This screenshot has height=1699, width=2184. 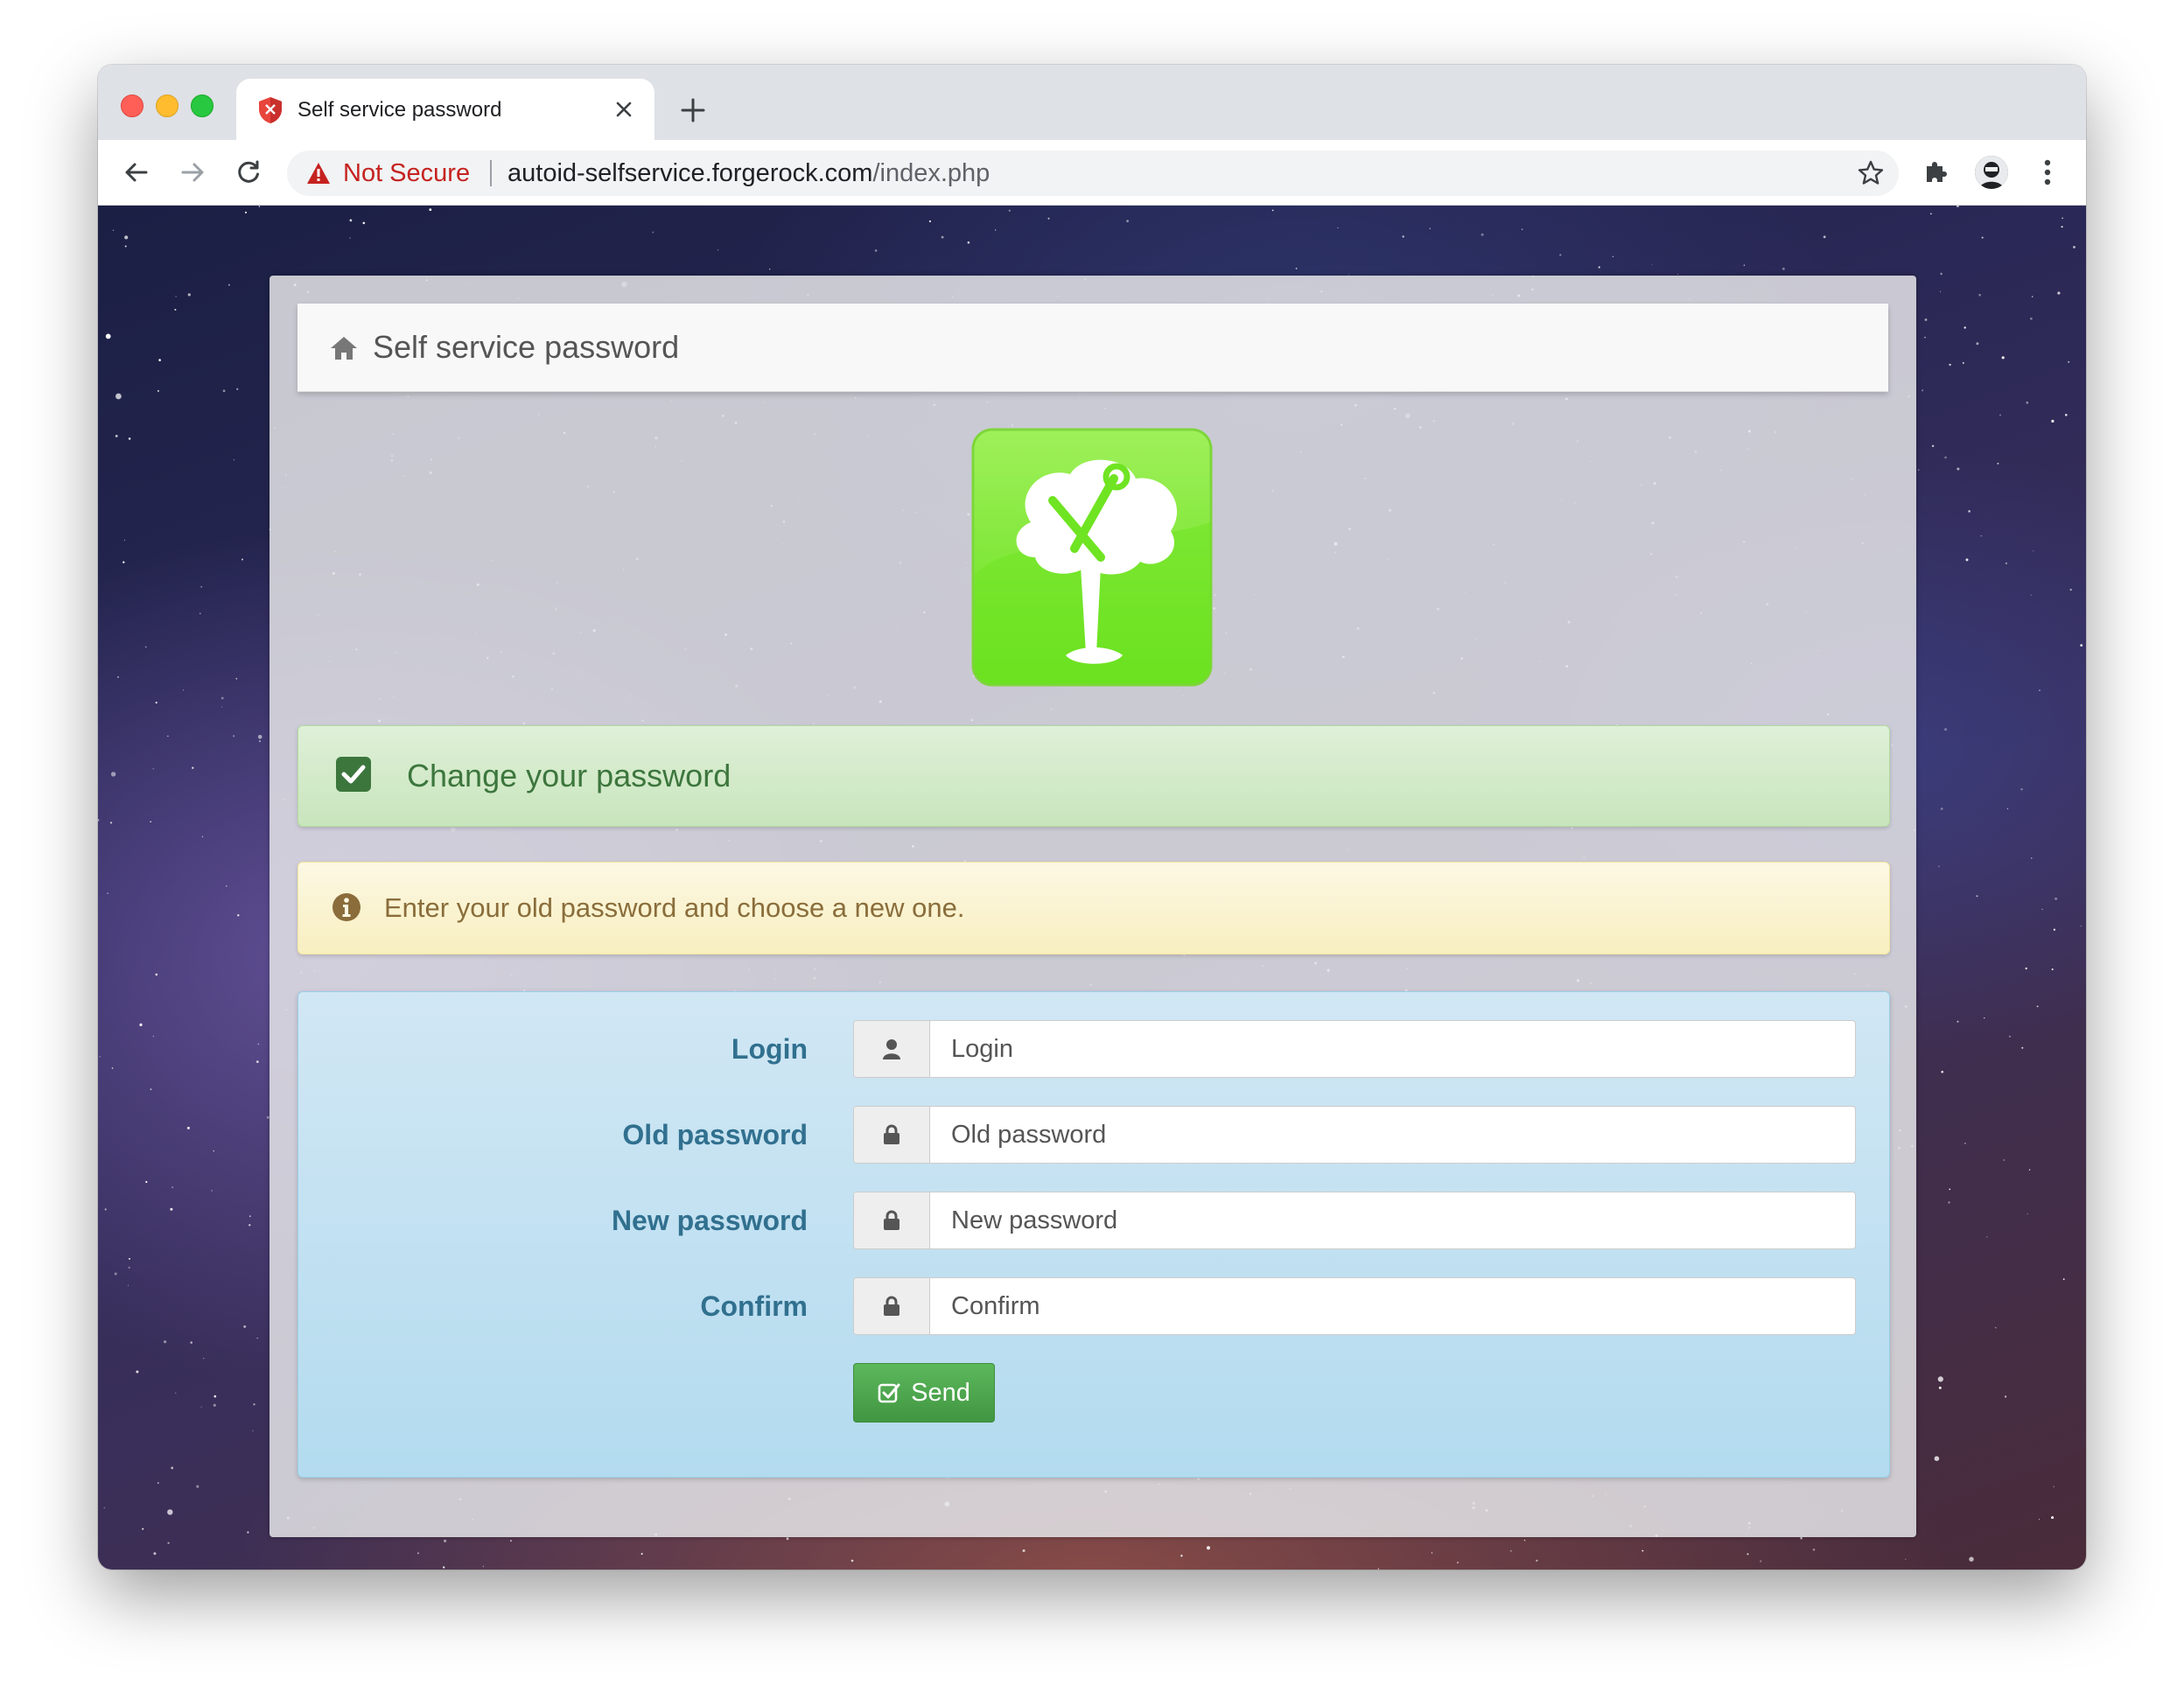 What do you see at coordinates (132, 106) in the screenshot?
I see `close-window-button` at bounding box center [132, 106].